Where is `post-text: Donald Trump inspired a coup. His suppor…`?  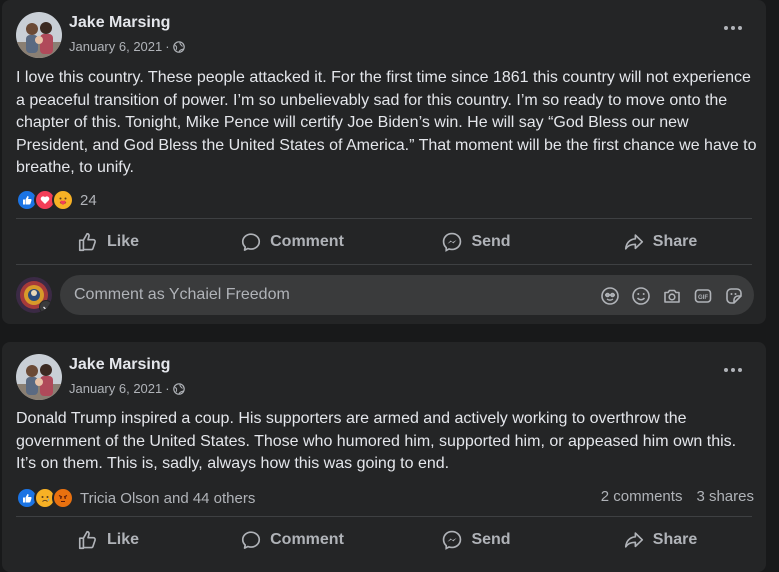 post-text: Donald Trump inspired a coup. His suppor… is located at coordinates (376, 441).